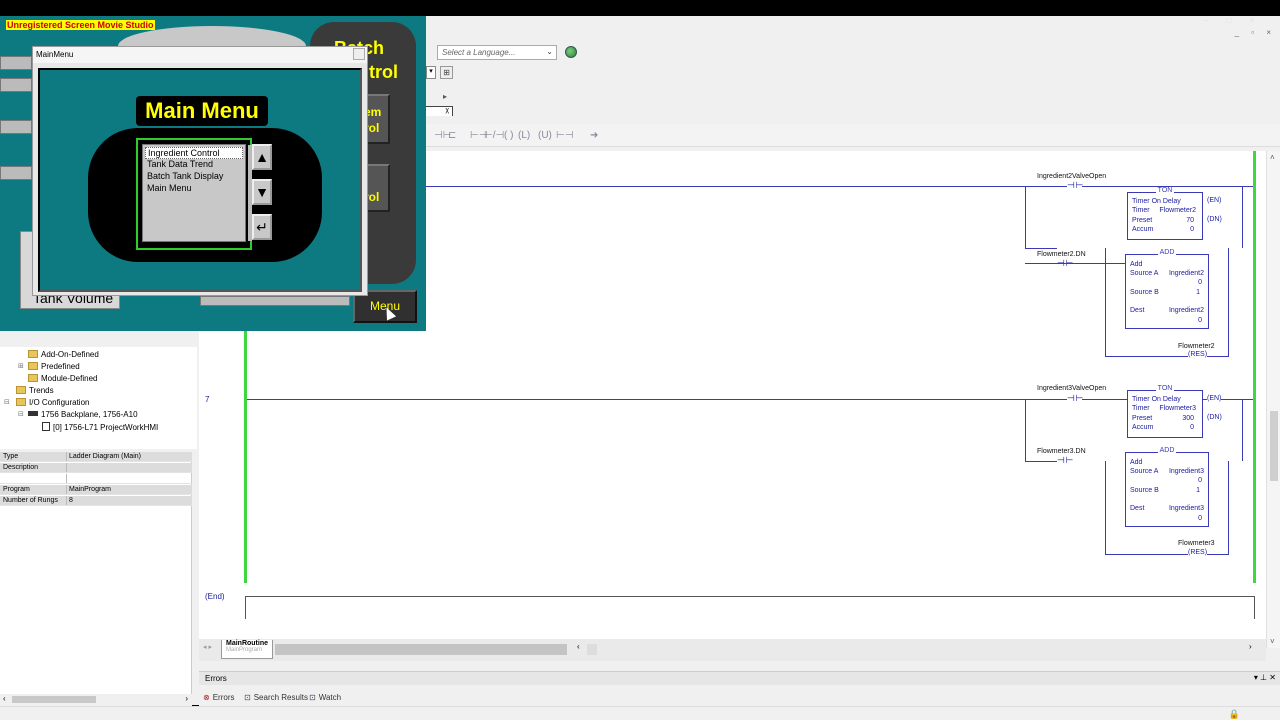 The width and height of the screenshot is (1280, 720). I want to click on controller-icon, so click(46, 426).